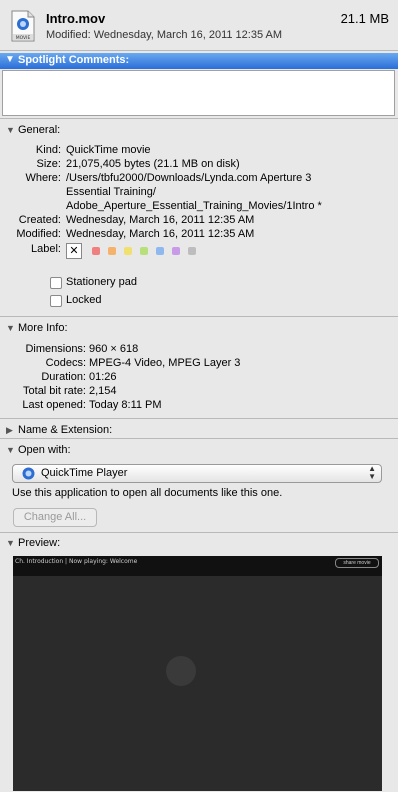 This screenshot has width=398, height=792. I want to click on size-label: Size:, so click(48, 164).